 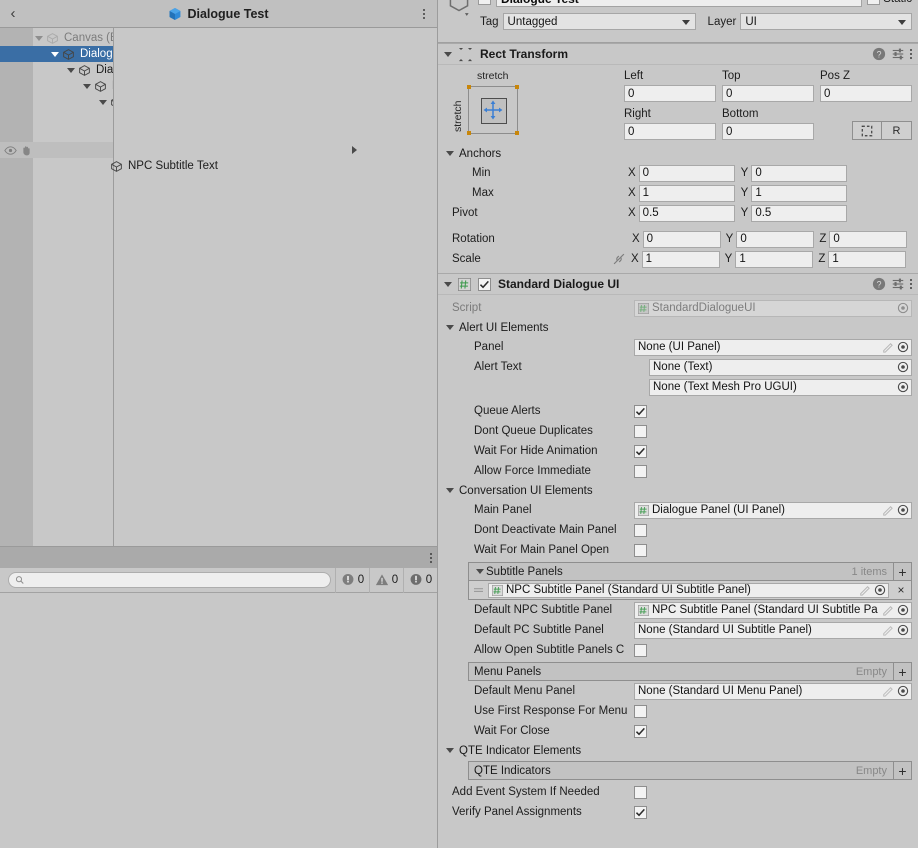 I want to click on console-search-field, so click(x=174, y=580).